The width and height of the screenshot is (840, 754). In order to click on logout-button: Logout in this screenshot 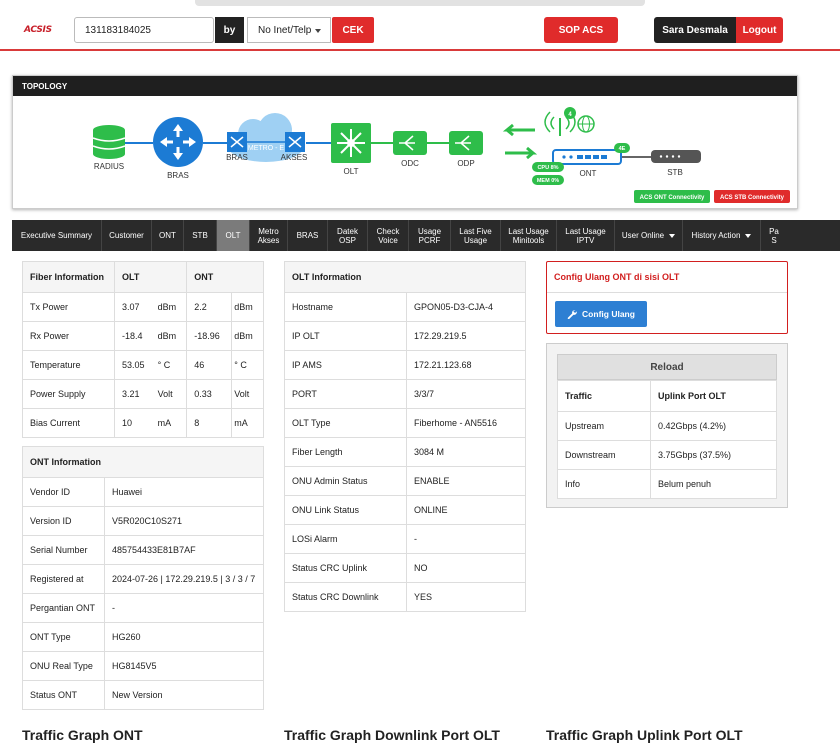, I will do `click(759, 30)`.